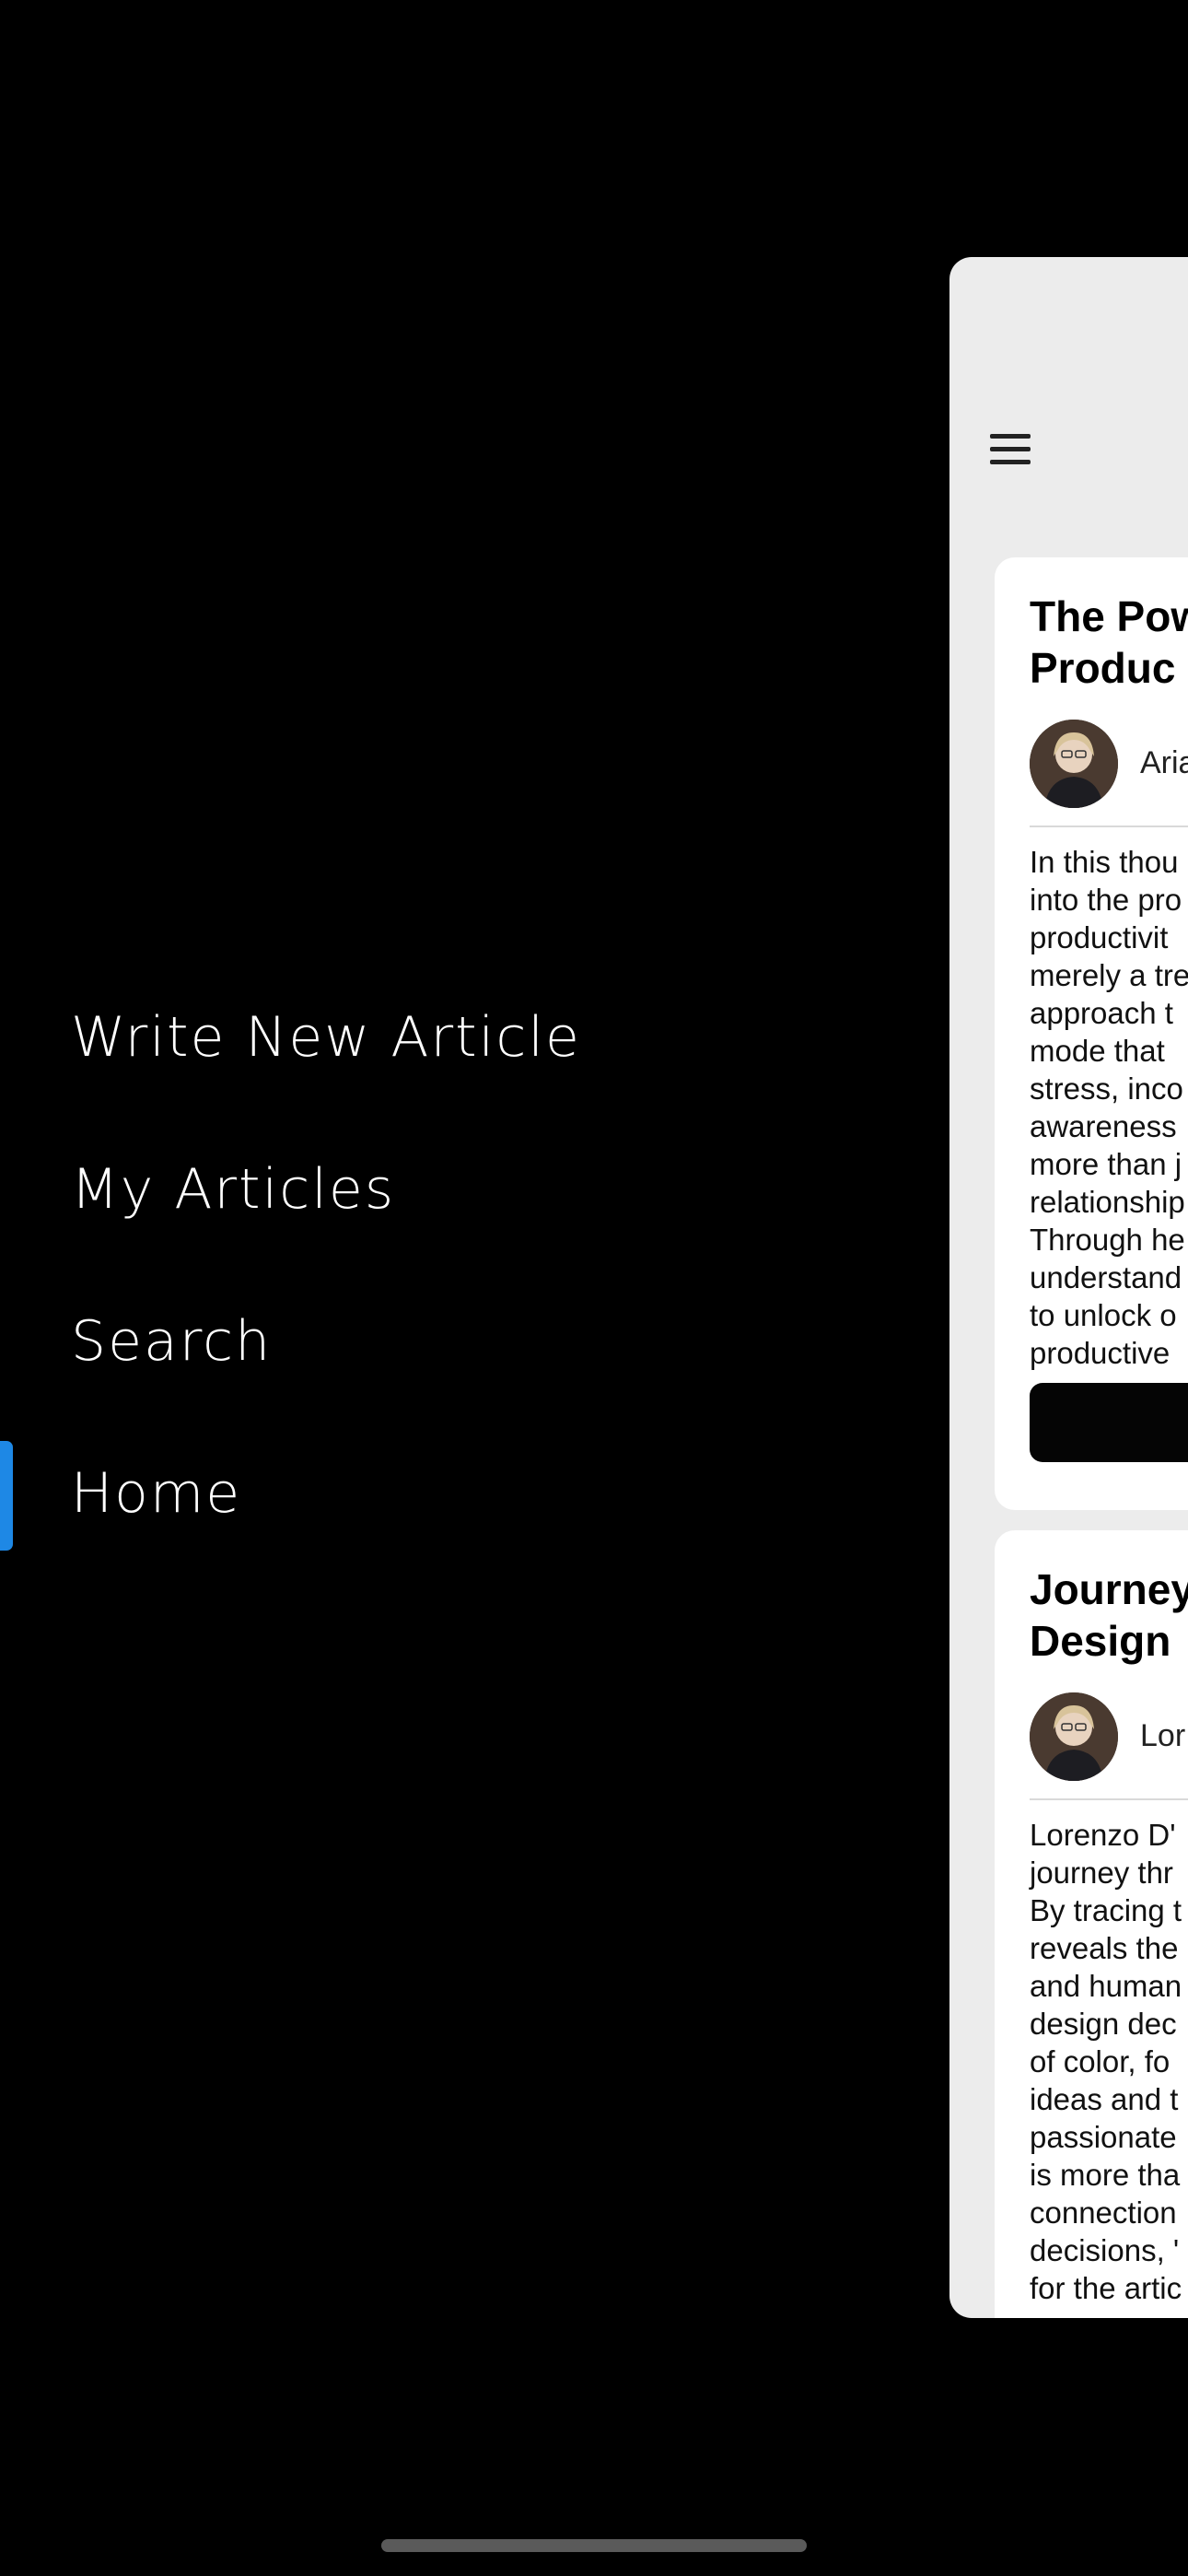 Image resolution: width=1188 pixels, height=2576 pixels. I want to click on article-title: The Pow Produc, so click(1109, 642).